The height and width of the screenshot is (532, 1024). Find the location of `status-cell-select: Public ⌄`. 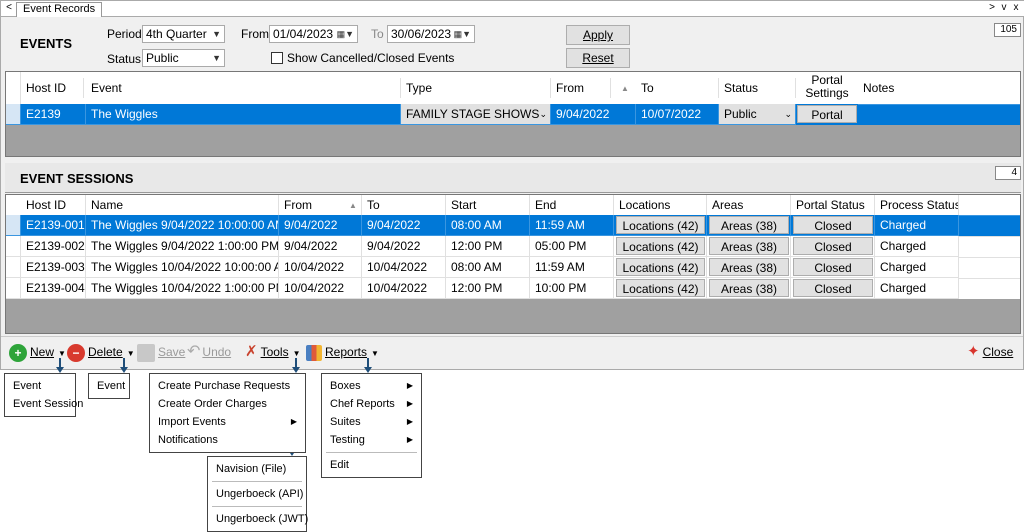

status-cell-select: Public ⌄ is located at coordinates (757, 114).